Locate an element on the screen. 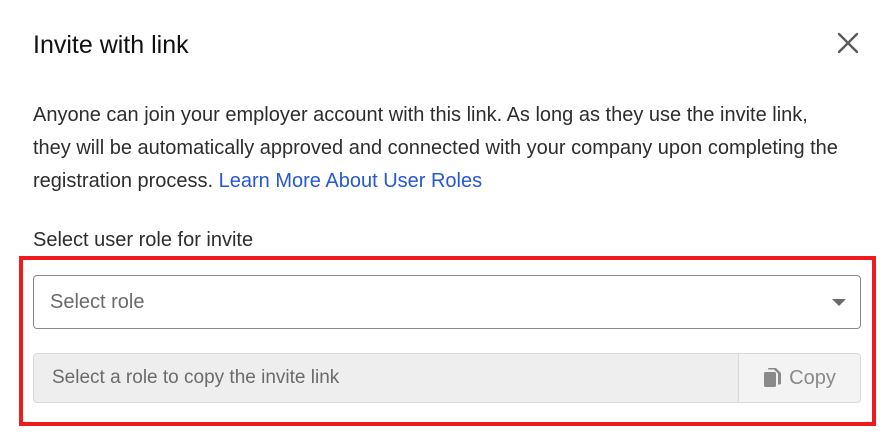 The width and height of the screenshot is (886, 436). close-button is located at coordinates (848, 43).